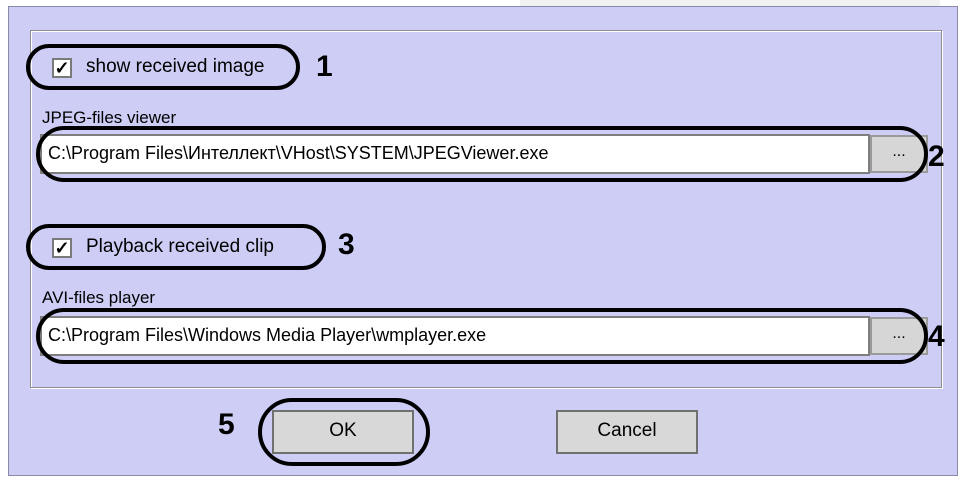 Image resolution: width=960 pixels, height=479 pixels. What do you see at coordinates (109, 117) in the screenshot?
I see `jpeg-viewer-label: JPEG-files viewer` at bounding box center [109, 117].